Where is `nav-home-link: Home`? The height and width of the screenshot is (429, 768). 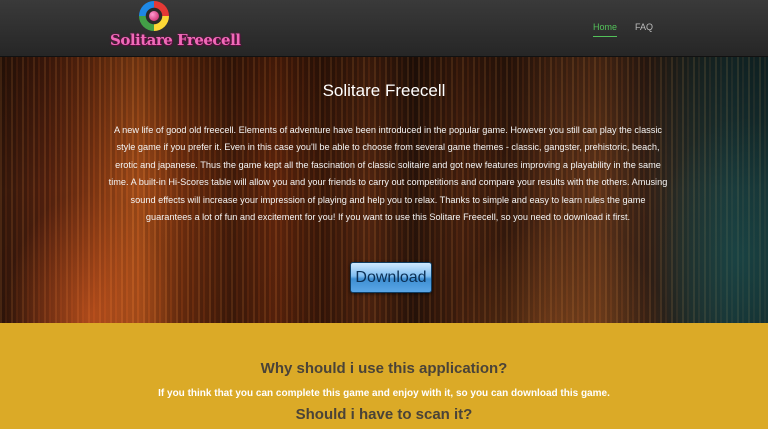 nav-home-link: Home is located at coordinates (605, 29).